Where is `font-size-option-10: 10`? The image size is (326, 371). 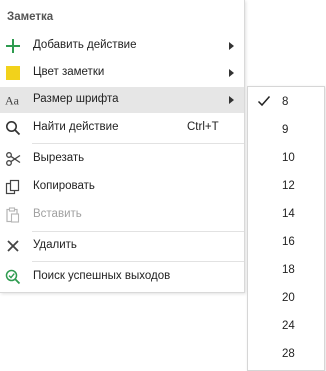
font-size-option-10: 10 is located at coordinates (286, 157).